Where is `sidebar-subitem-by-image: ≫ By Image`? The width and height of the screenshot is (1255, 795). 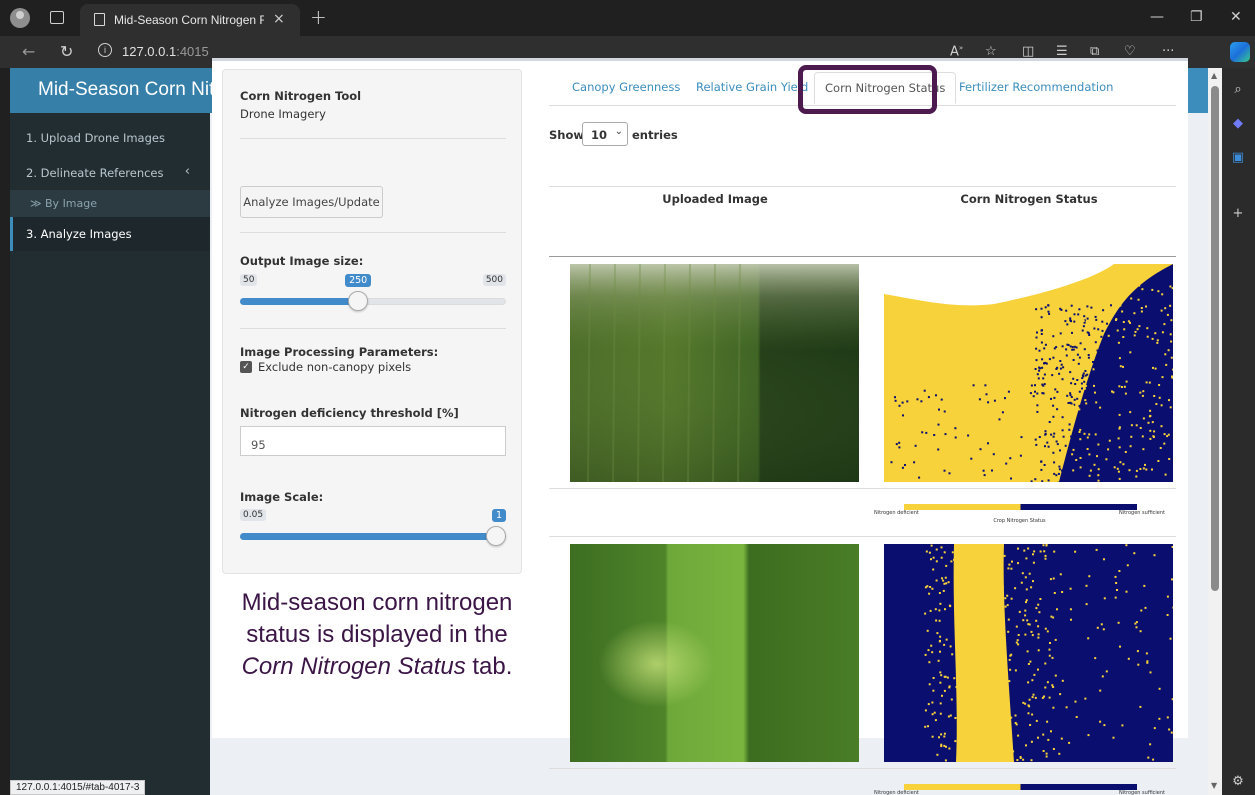
sidebar-subitem-by-image: ≫ By Image is located at coordinates (110, 203).